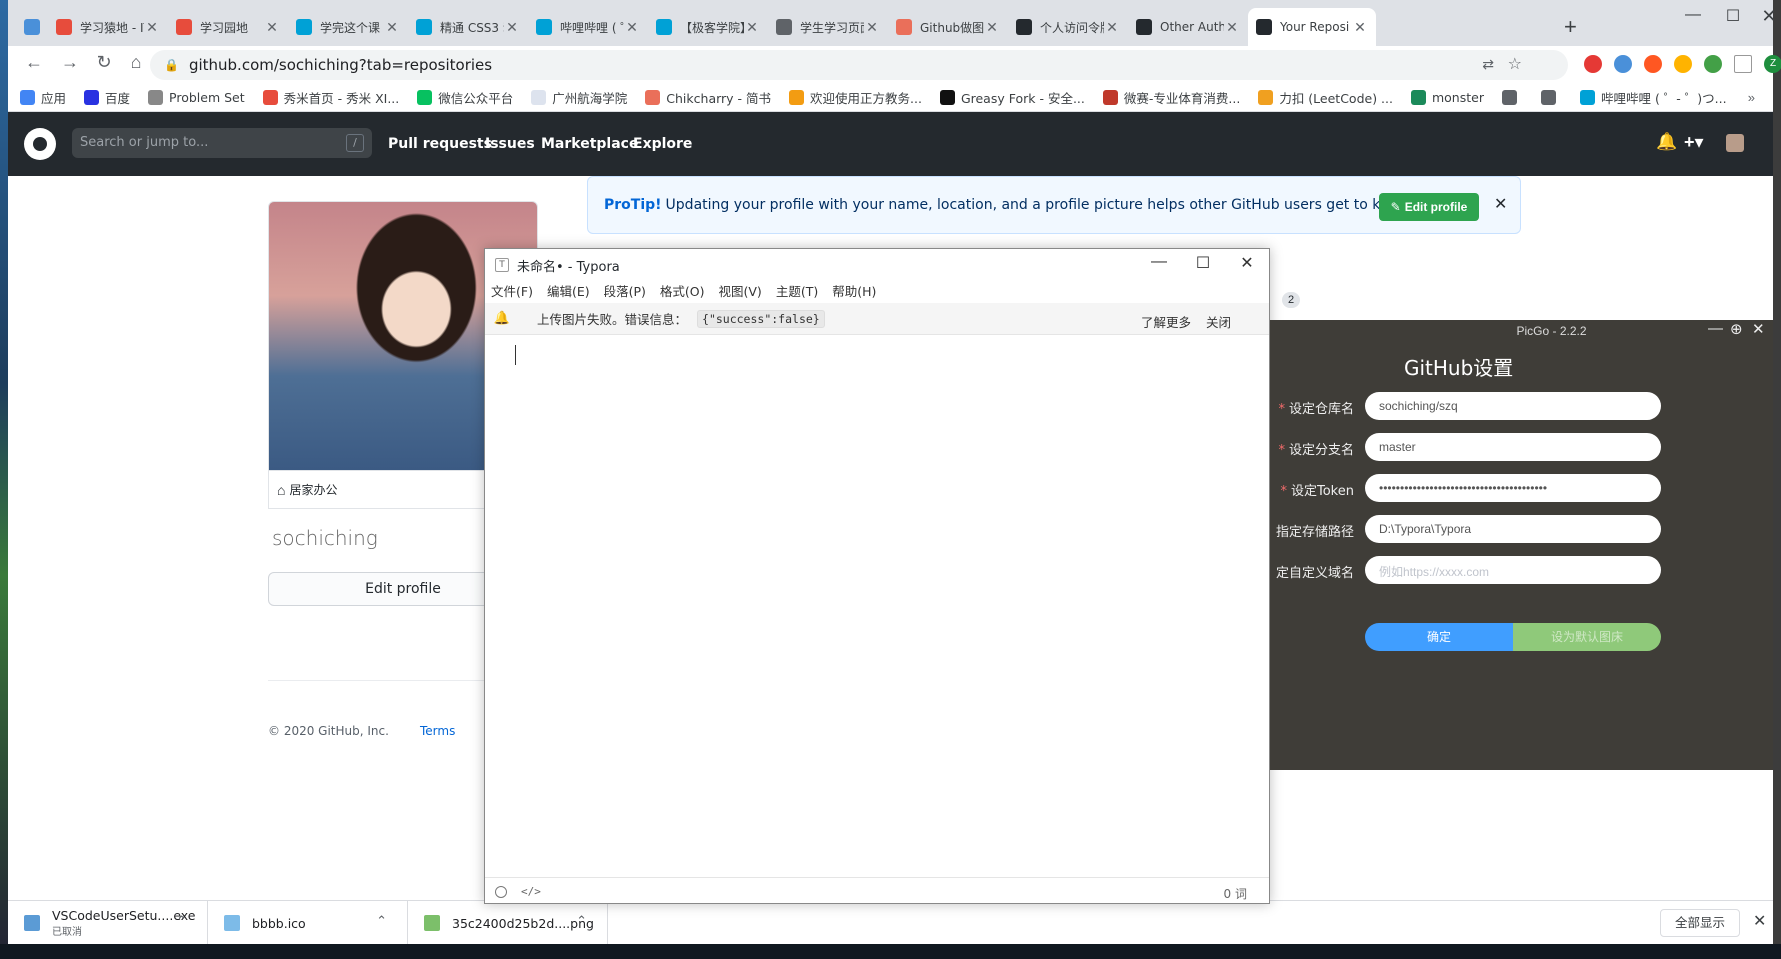 The height and width of the screenshot is (959, 1781). Describe the element at coordinates (682, 292) in the screenshot. I see `menu-format: 格式(O)` at that location.